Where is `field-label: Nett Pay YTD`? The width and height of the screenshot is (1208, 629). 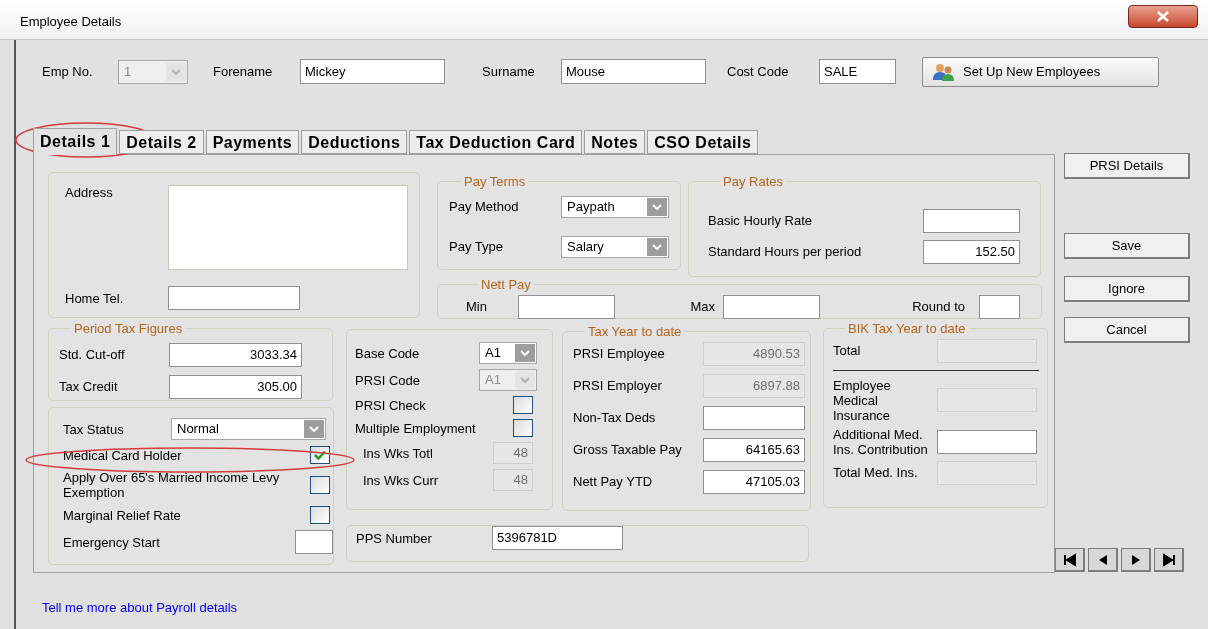 field-label: Nett Pay YTD is located at coordinates (613, 481).